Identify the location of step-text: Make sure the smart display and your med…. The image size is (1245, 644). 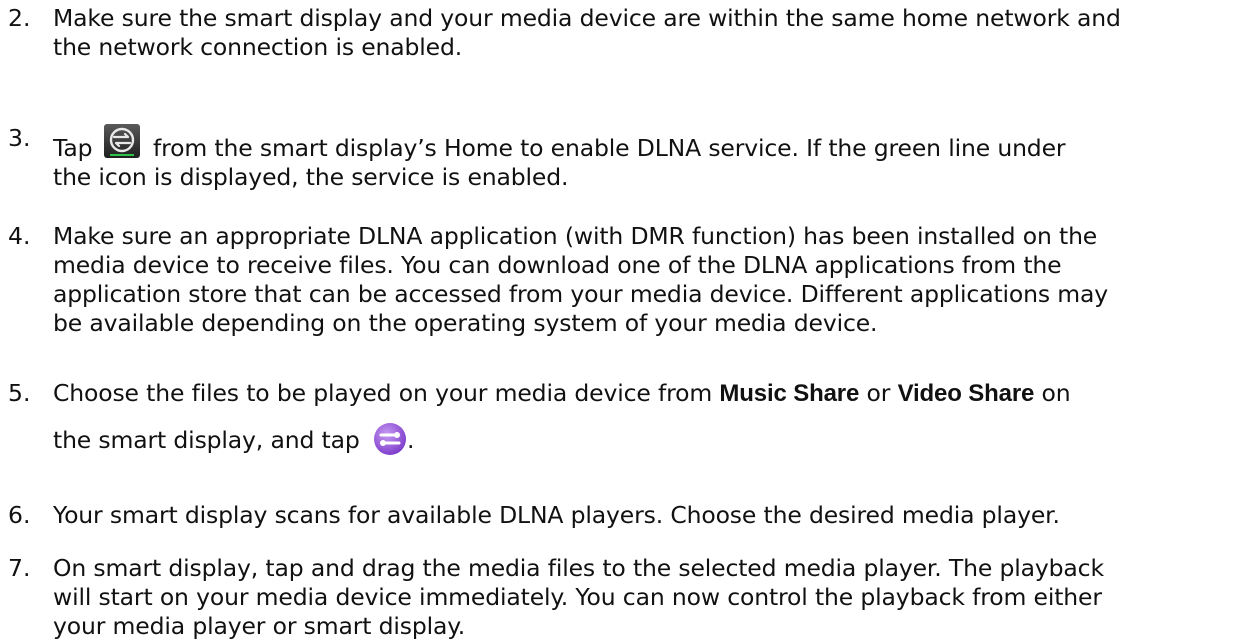
(648, 33).